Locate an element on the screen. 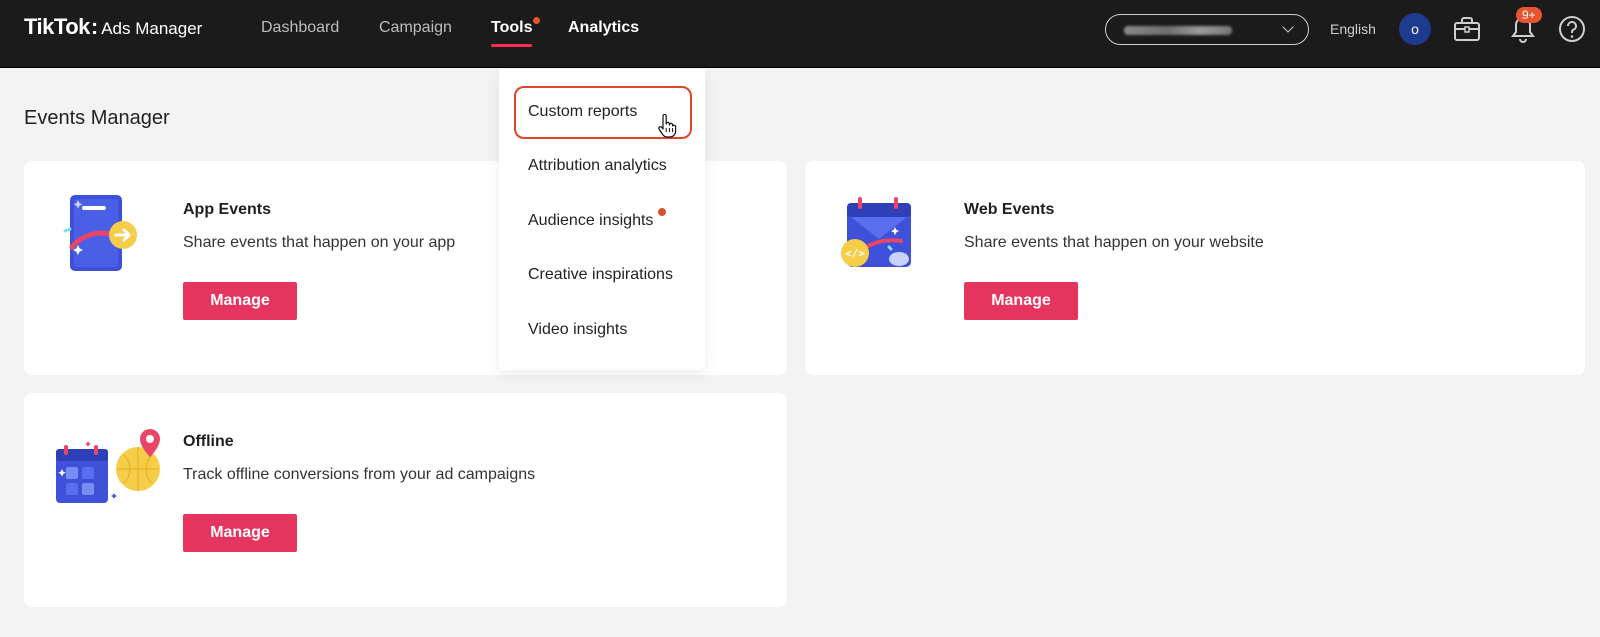 The image size is (1600, 637). audience-insights-new-dot is located at coordinates (662, 212).